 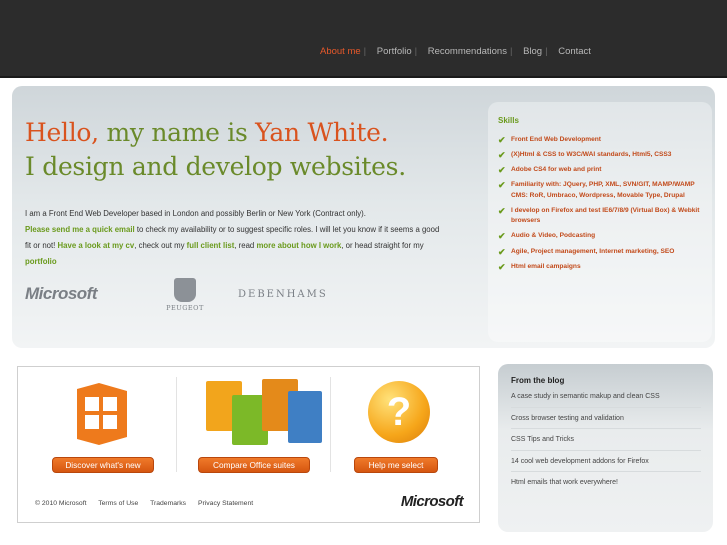 What do you see at coordinates (340, 51) in the screenshot?
I see `nav-about-me: About me` at bounding box center [340, 51].